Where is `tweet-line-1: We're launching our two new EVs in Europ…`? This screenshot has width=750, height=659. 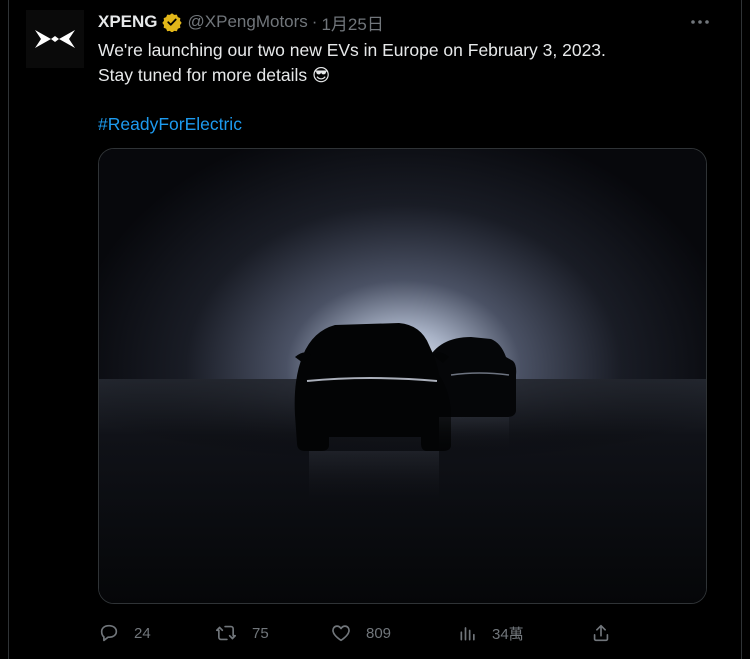 tweet-line-1: We're launching our two new EVs in Europ… is located at coordinates (352, 50).